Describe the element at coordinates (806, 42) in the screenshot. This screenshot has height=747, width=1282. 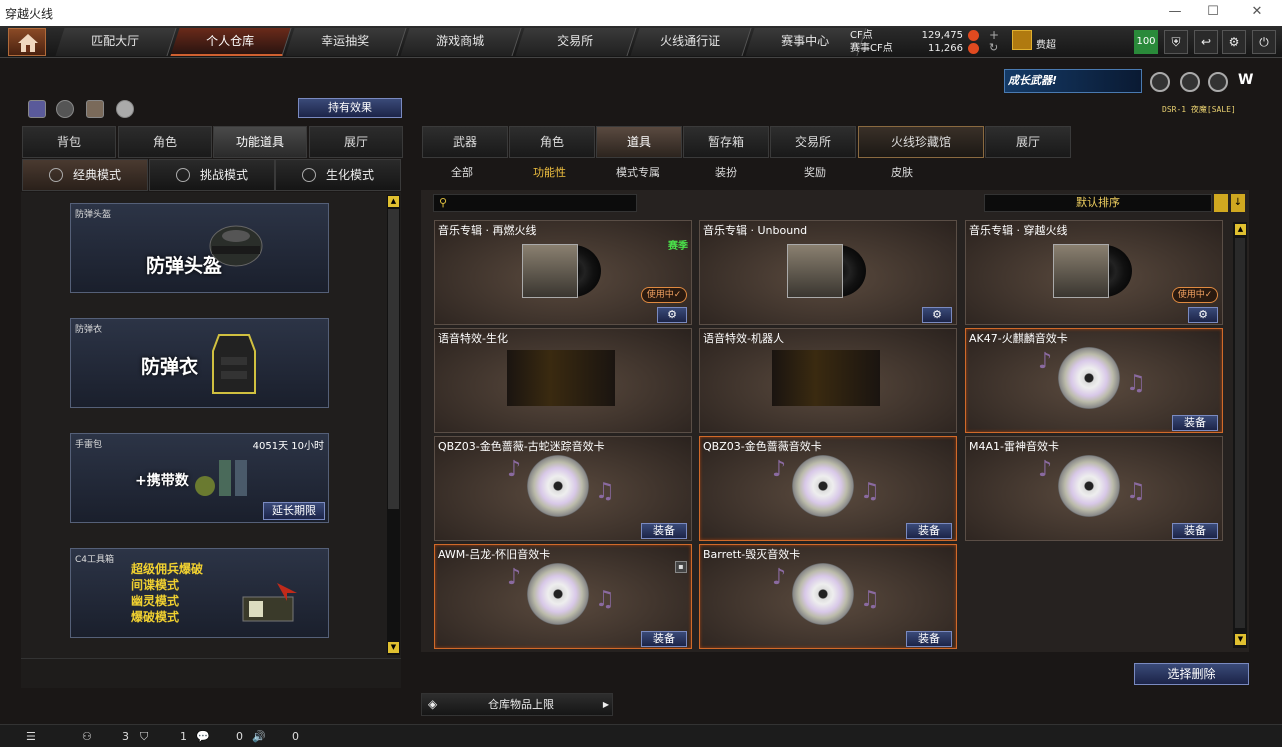
I see `nav-tab: 赛事中心` at that location.